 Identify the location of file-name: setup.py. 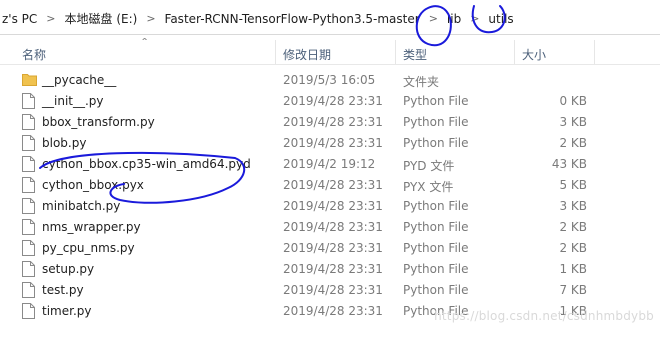
(68, 269).